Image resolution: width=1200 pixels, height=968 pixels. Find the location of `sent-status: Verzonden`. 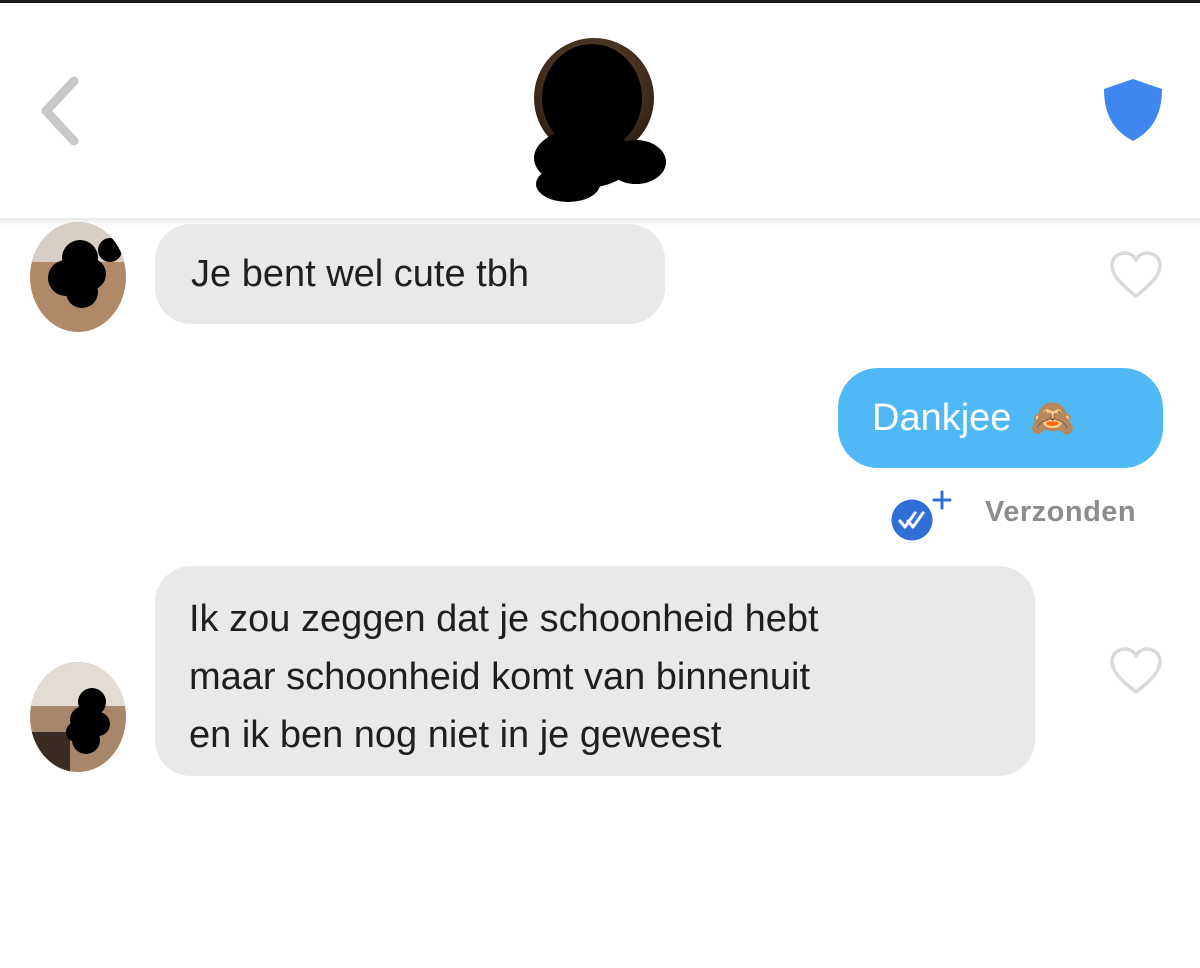

sent-status: Verzonden is located at coordinates (1061, 512).